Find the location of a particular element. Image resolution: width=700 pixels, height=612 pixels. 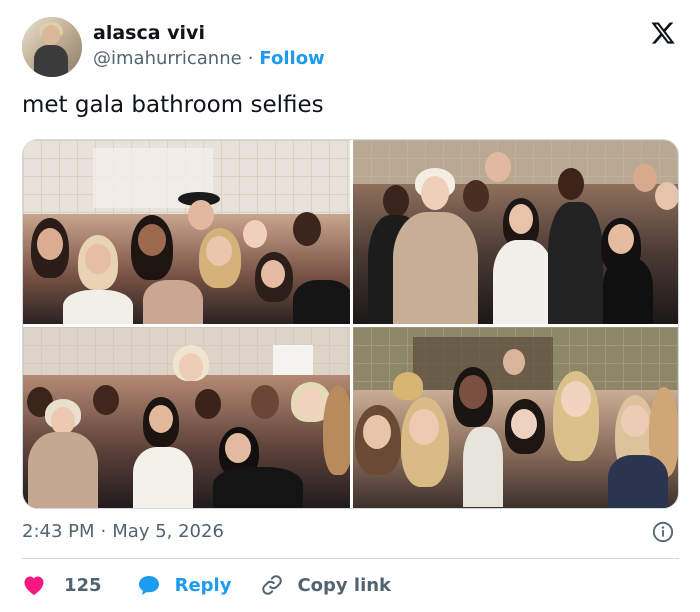

author-handle: @imahurricanne is located at coordinates (167, 58).